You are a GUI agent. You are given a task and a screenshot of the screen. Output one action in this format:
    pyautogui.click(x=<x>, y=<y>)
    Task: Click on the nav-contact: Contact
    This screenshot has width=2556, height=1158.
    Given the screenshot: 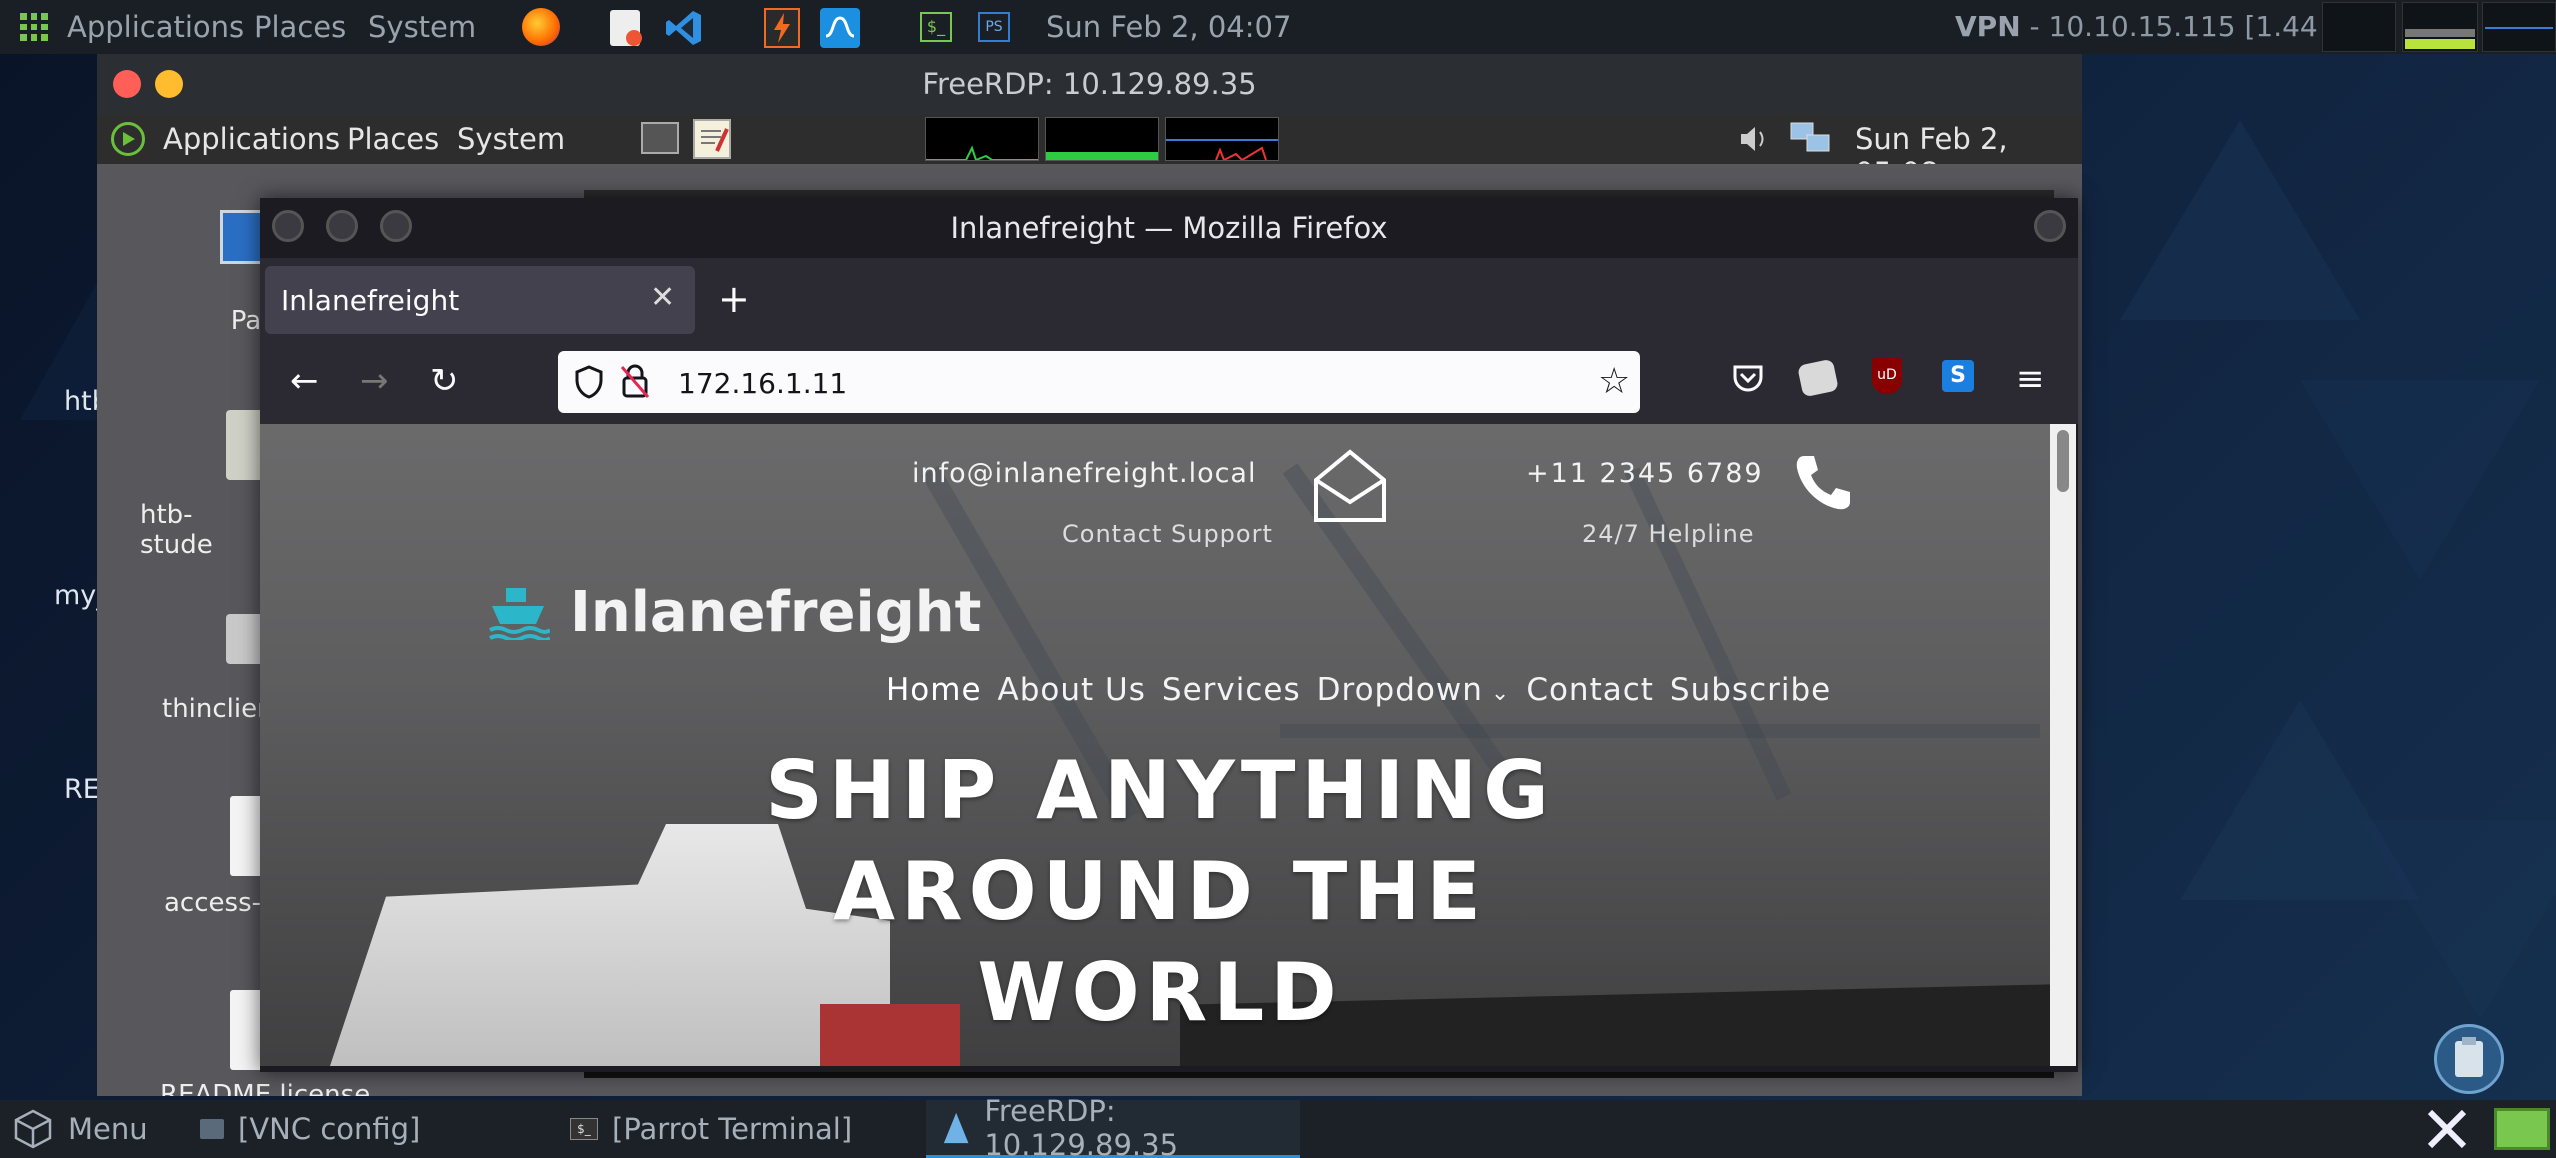 What is the action you would take?
    pyautogui.click(x=1590, y=690)
    